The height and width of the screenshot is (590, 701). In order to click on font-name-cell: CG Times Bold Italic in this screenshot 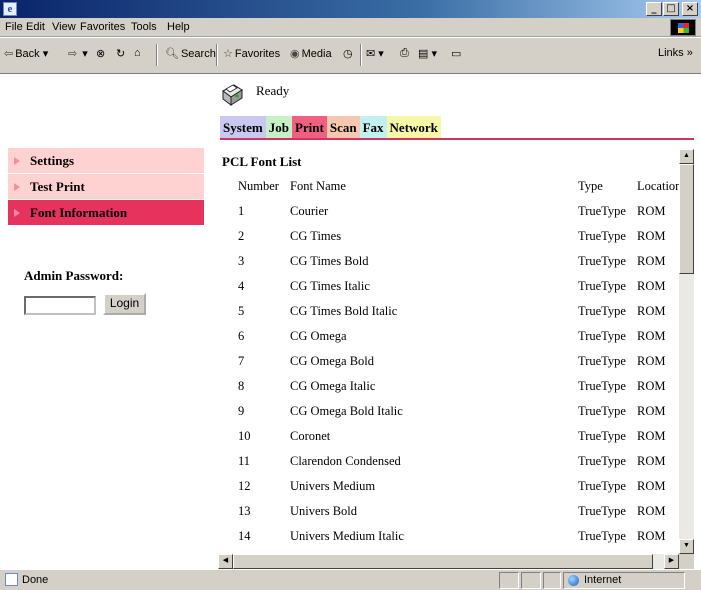, I will do `click(344, 311)`.